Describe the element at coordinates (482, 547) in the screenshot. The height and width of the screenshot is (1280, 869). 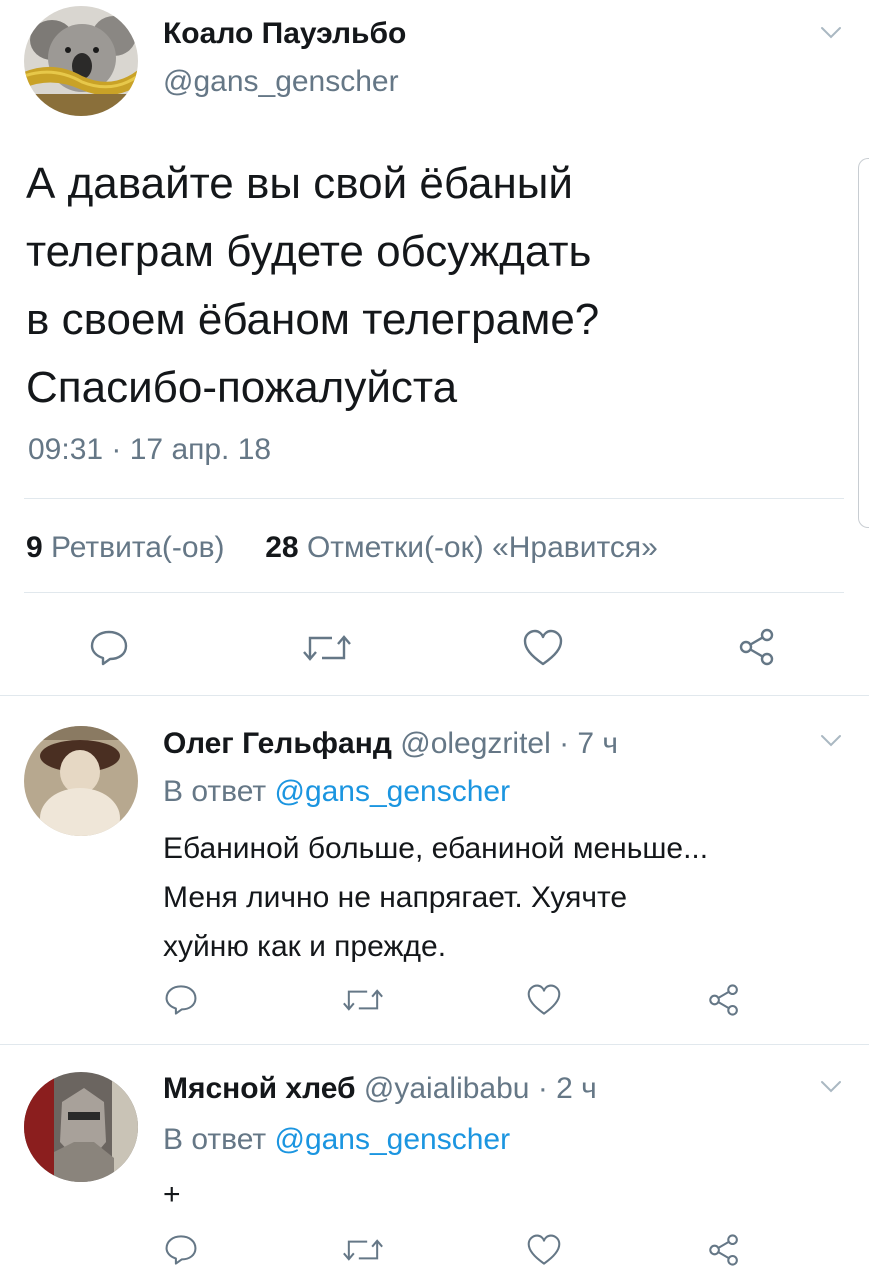
I see `like-label: Отметки(-ок) «Нравится»` at that location.